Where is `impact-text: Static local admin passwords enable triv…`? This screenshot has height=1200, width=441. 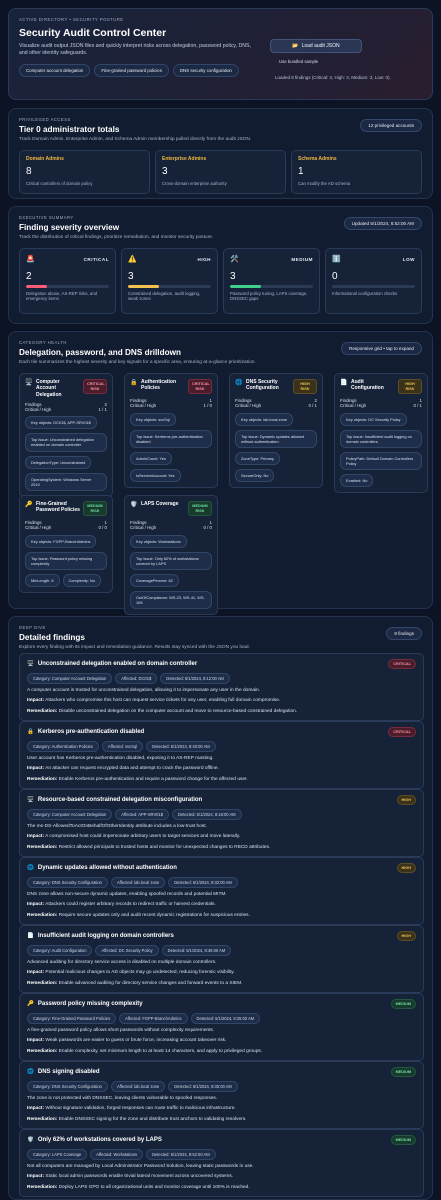
impact-text: Static local admin passwords enable triv… is located at coordinates (139, 1177).